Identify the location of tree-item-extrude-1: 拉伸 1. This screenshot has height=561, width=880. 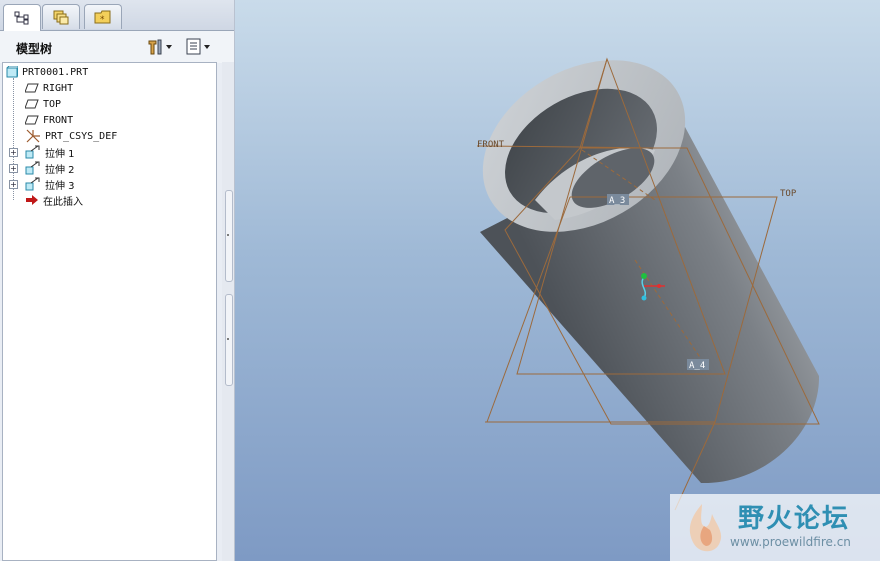
(50, 152).